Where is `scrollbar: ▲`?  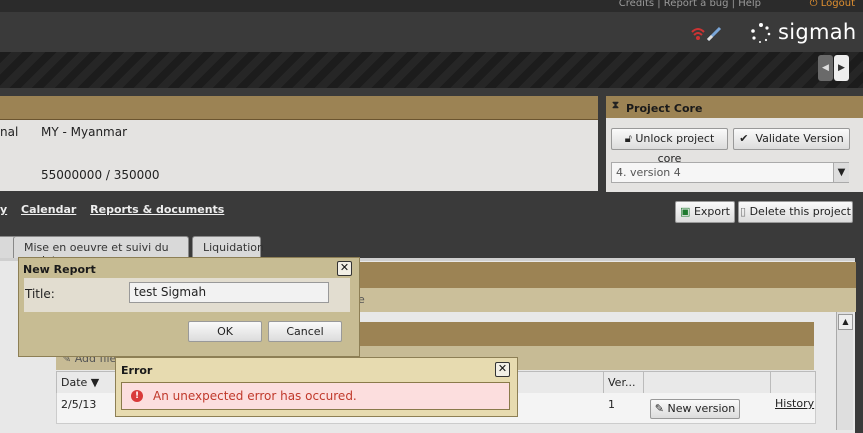
scrollbar: ▲ is located at coordinates (844, 371).